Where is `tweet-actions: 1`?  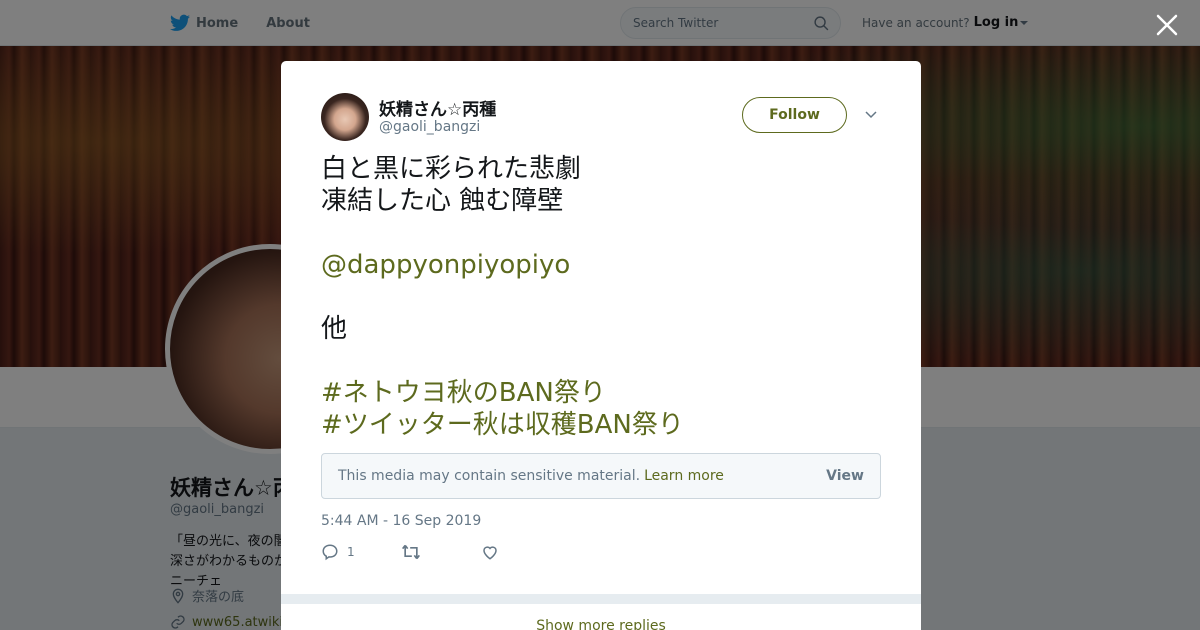 tweet-actions: 1 is located at coordinates (441, 552).